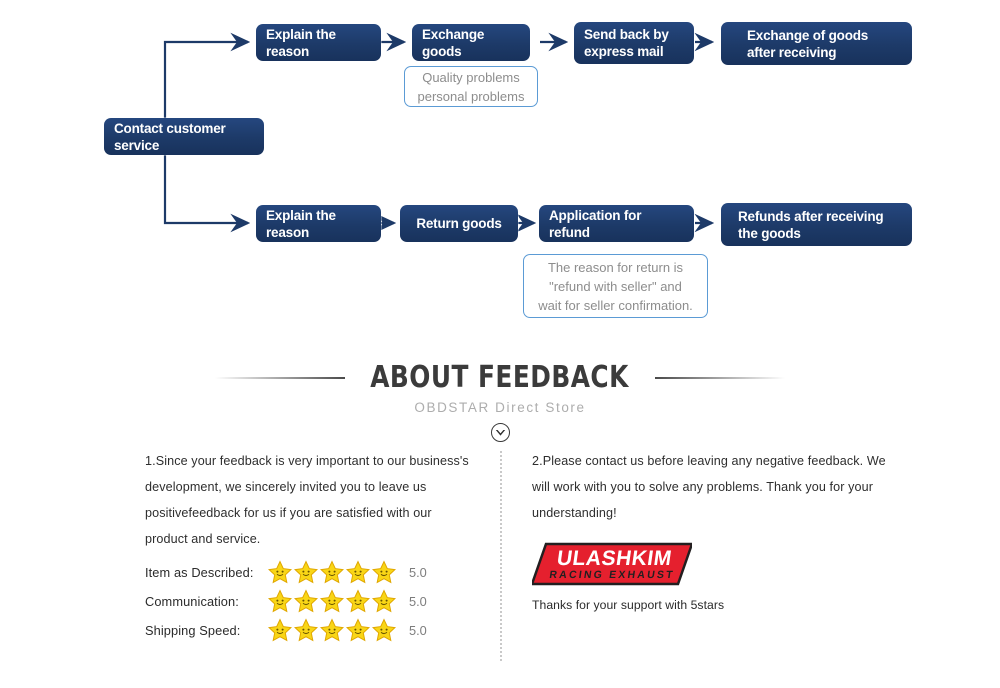 The height and width of the screenshot is (688, 1000). What do you see at coordinates (614, 558) in the screenshot?
I see `svg-text: ULASHKIM` at bounding box center [614, 558].